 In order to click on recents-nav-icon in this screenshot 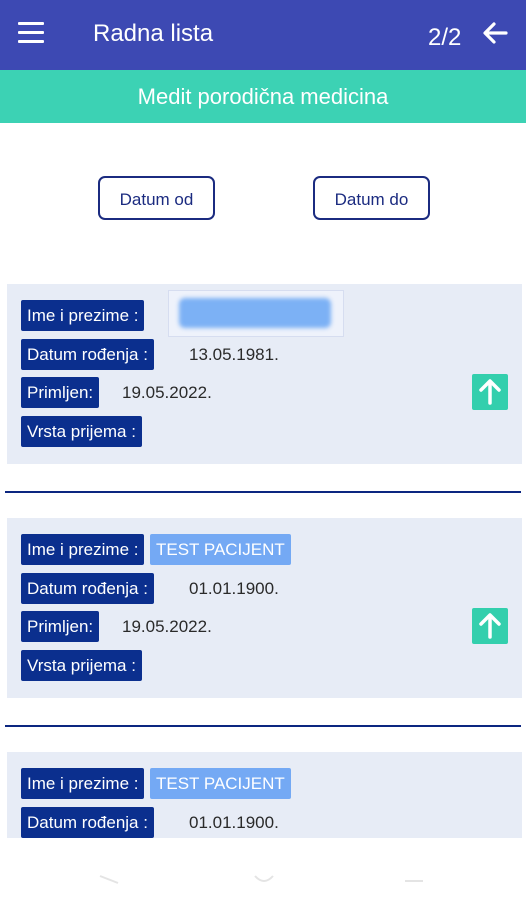, I will do `click(414, 879)`.